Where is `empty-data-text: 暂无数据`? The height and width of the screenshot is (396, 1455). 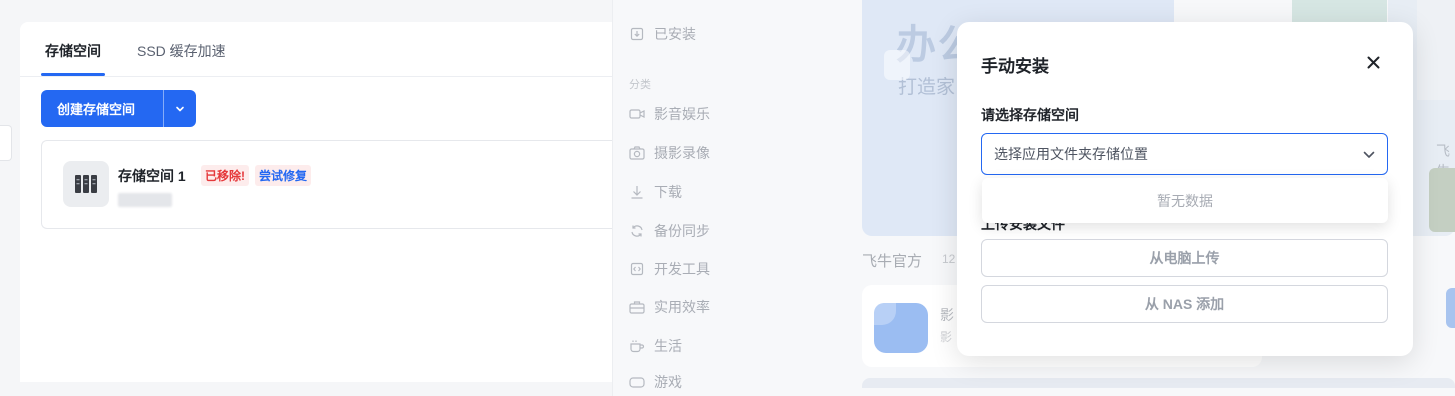 empty-data-text: 暂无数据 is located at coordinates (1185, 200).